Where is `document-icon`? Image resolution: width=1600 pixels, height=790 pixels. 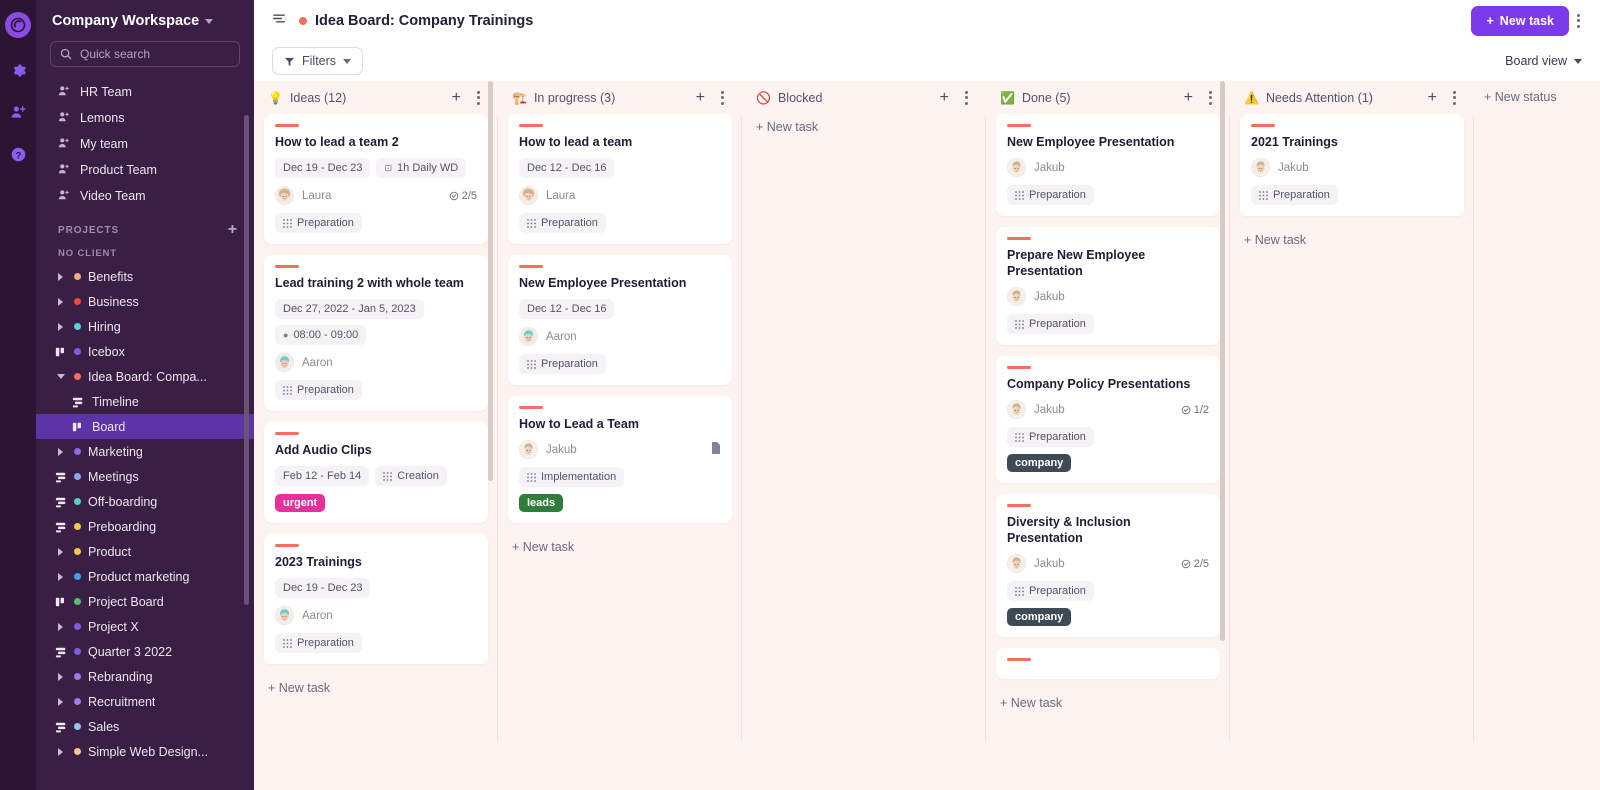 document-icon is located at coordinates (716, 449).